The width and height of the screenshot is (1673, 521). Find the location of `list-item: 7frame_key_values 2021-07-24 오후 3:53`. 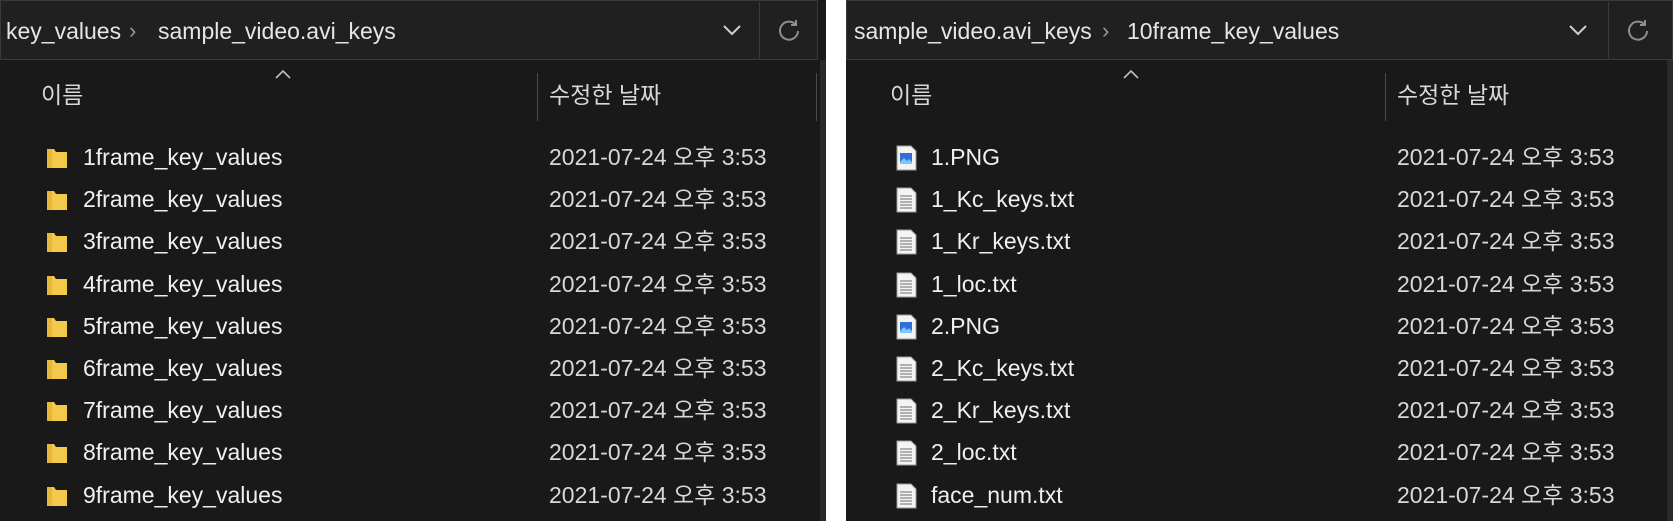

list-item: 7frame_key_values 2021-07-24 오후 3:53 is located at coordinates (413, 410).